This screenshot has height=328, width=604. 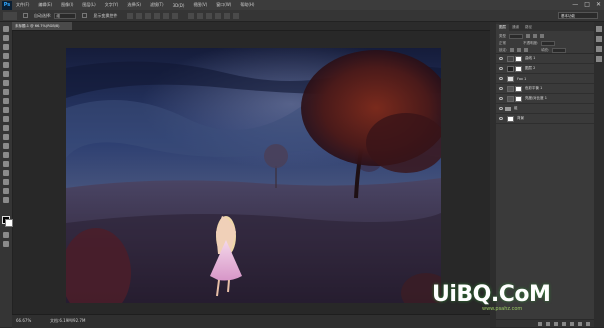 What do you see at coordinates (85, 15) in the screenshot?
I see `show-transform-checkbox` at bounding box center [85, 15].